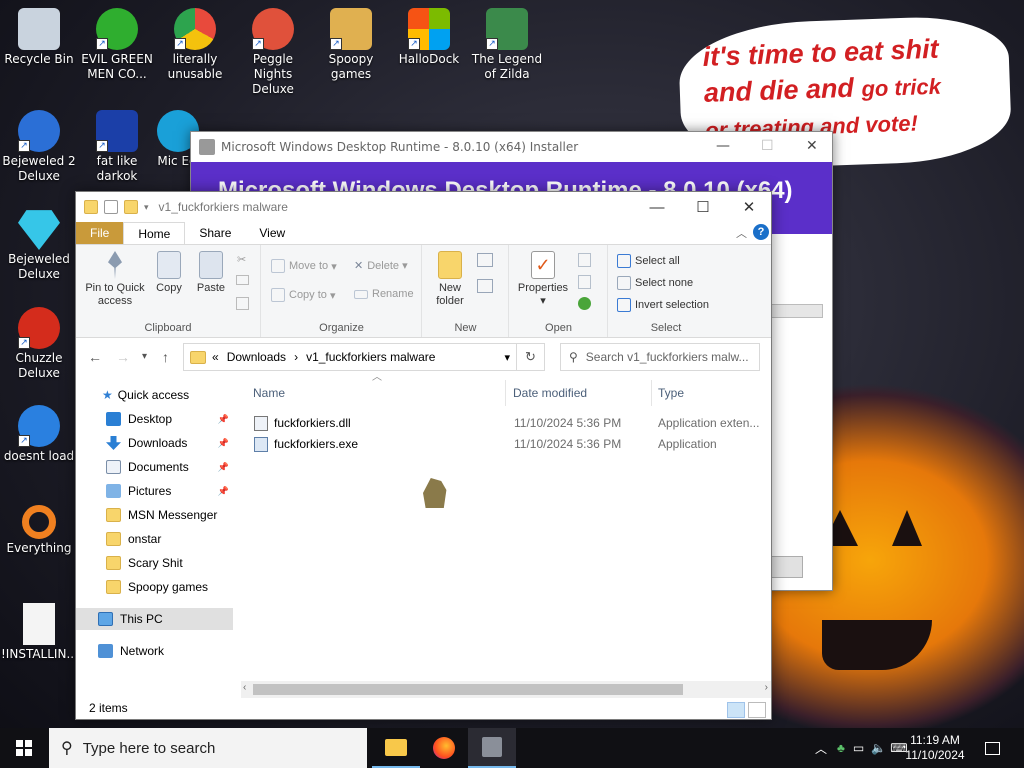 The height and width of the screenshot is (768, 1024). What do you see at coordinates (39, 147) in the screenshot?
I see `desktop-icon-bejeweled-2: ↗ Bejeweled 2 Deluxe` at bounding box center [39, 147].